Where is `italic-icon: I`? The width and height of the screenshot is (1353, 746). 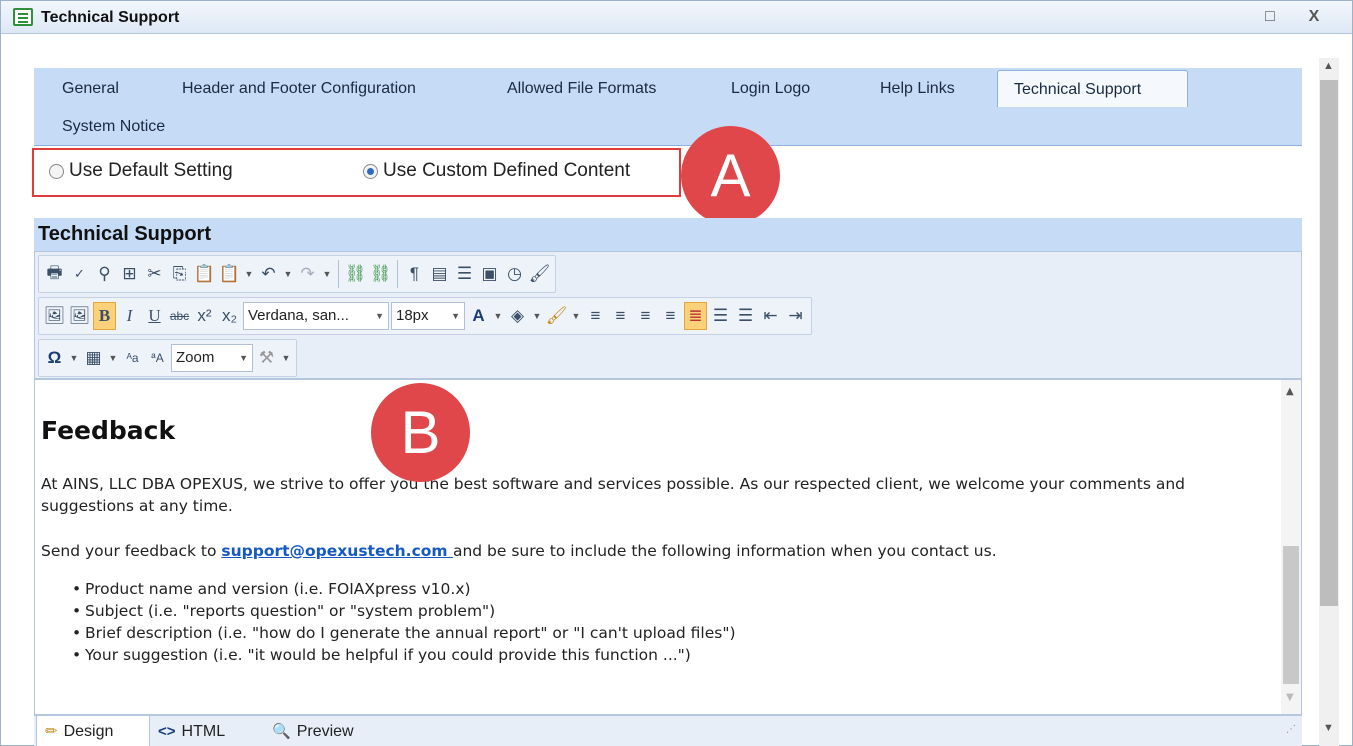 italic-icon: I is located at coordinates (129, 316).